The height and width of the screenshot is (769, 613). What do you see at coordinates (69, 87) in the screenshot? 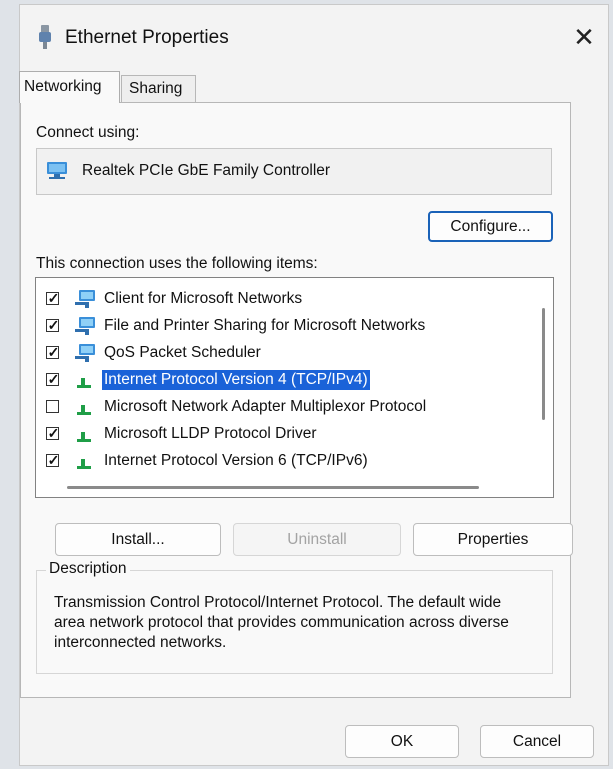
I see `tab-networking: Networking` at bounding box center [69, 87].